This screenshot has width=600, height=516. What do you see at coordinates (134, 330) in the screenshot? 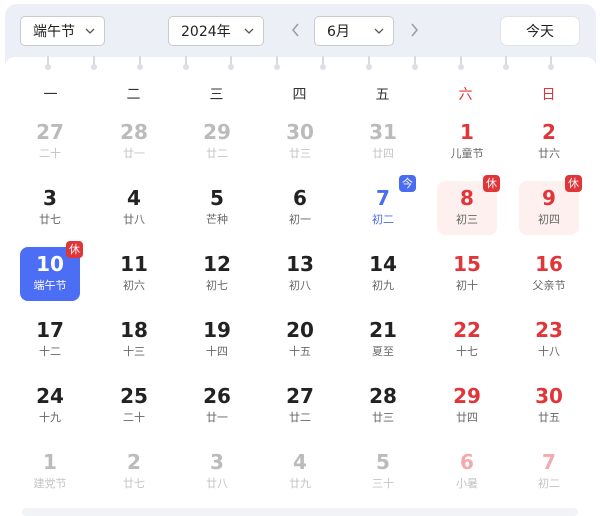
I see `day-number: 18` at bounding box center [134, 330].